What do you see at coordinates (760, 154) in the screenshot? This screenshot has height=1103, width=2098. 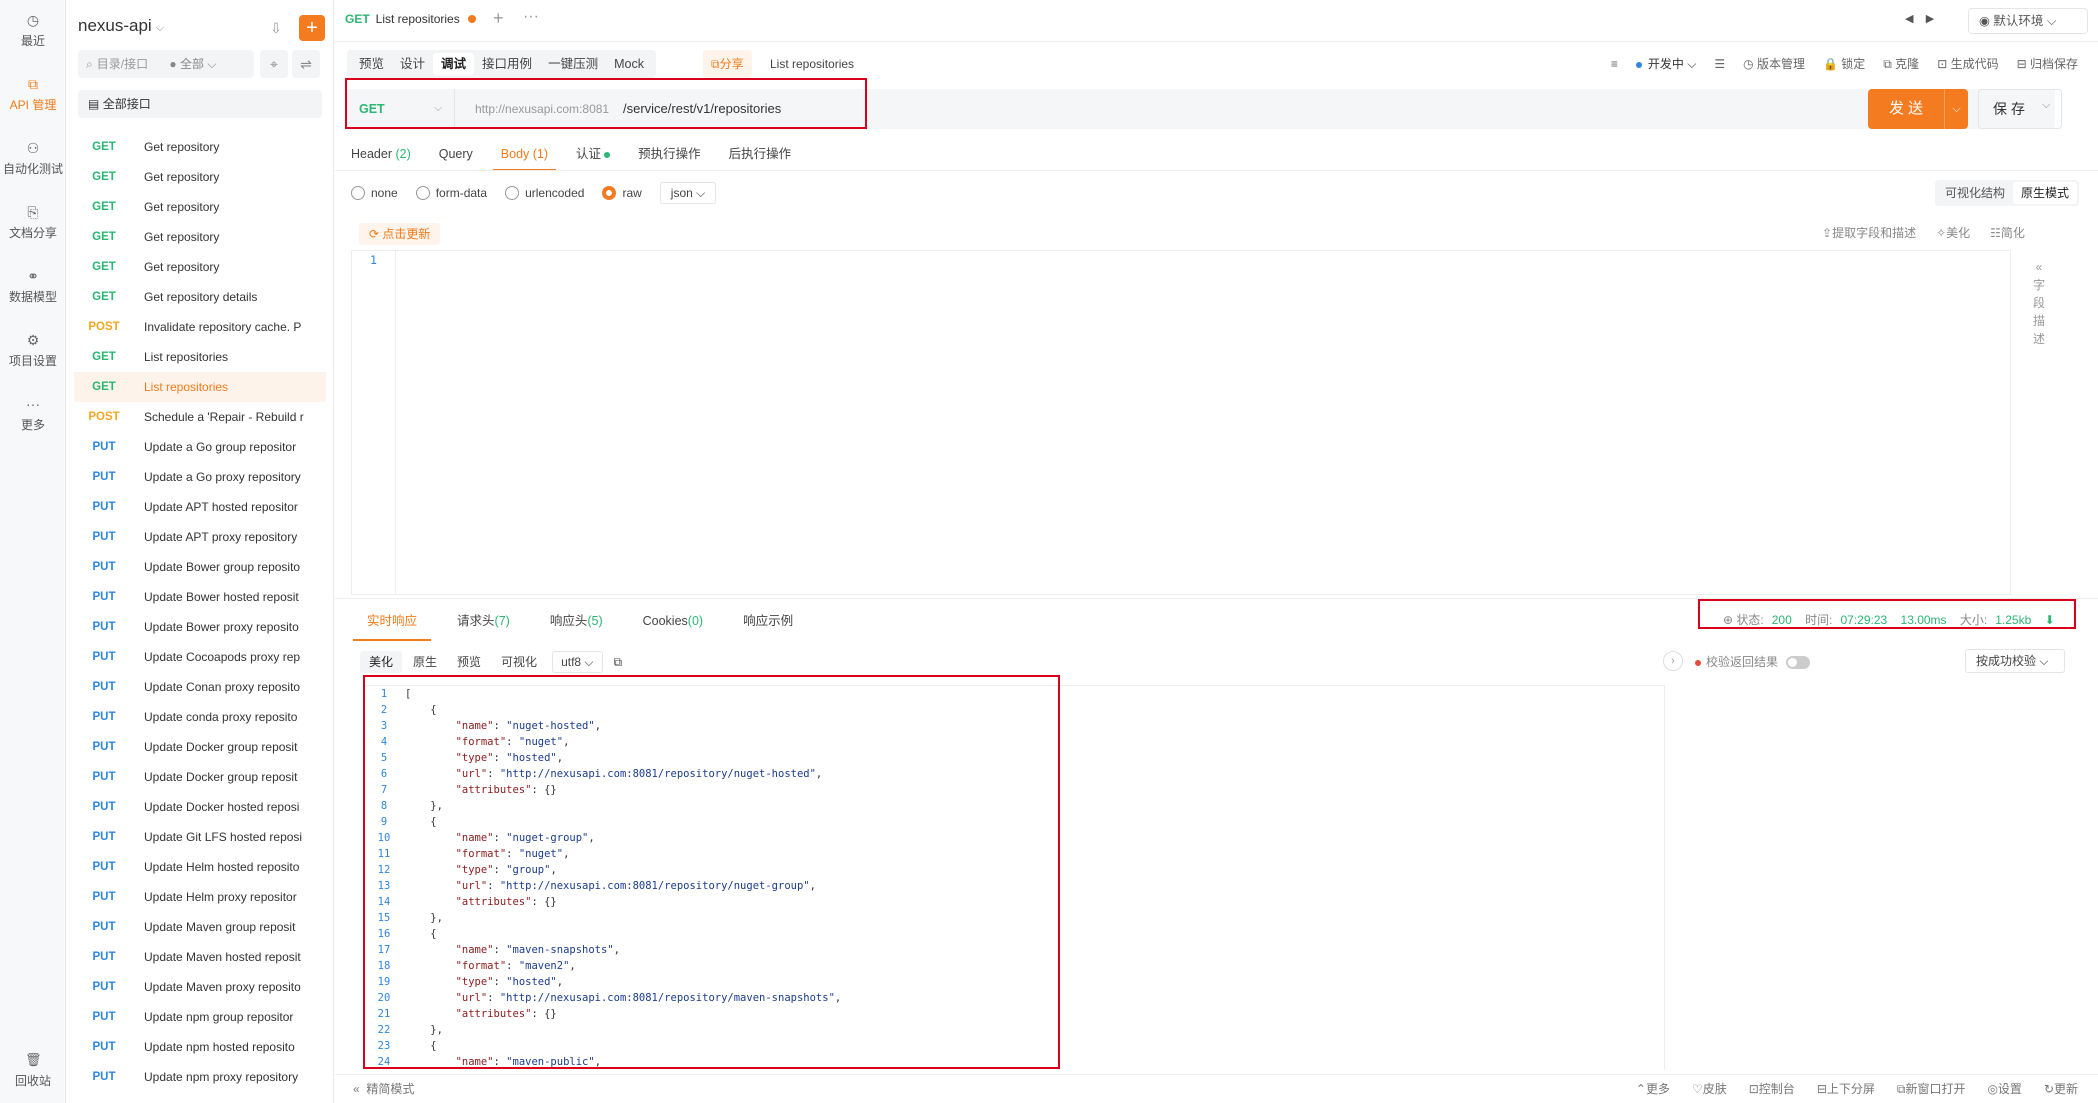 I see `request-tab: 后执行操作` at bounding box center [760, 154].